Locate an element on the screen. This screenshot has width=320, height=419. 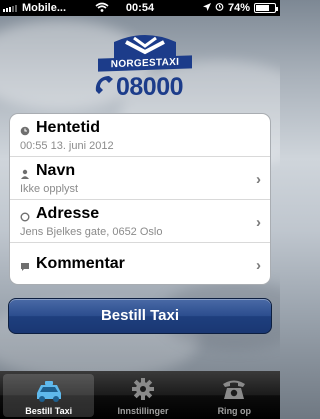
row-adresse: Adresse Jens Bjelkes gate, 0652 Oslo › is located at coordinates (140, 221).